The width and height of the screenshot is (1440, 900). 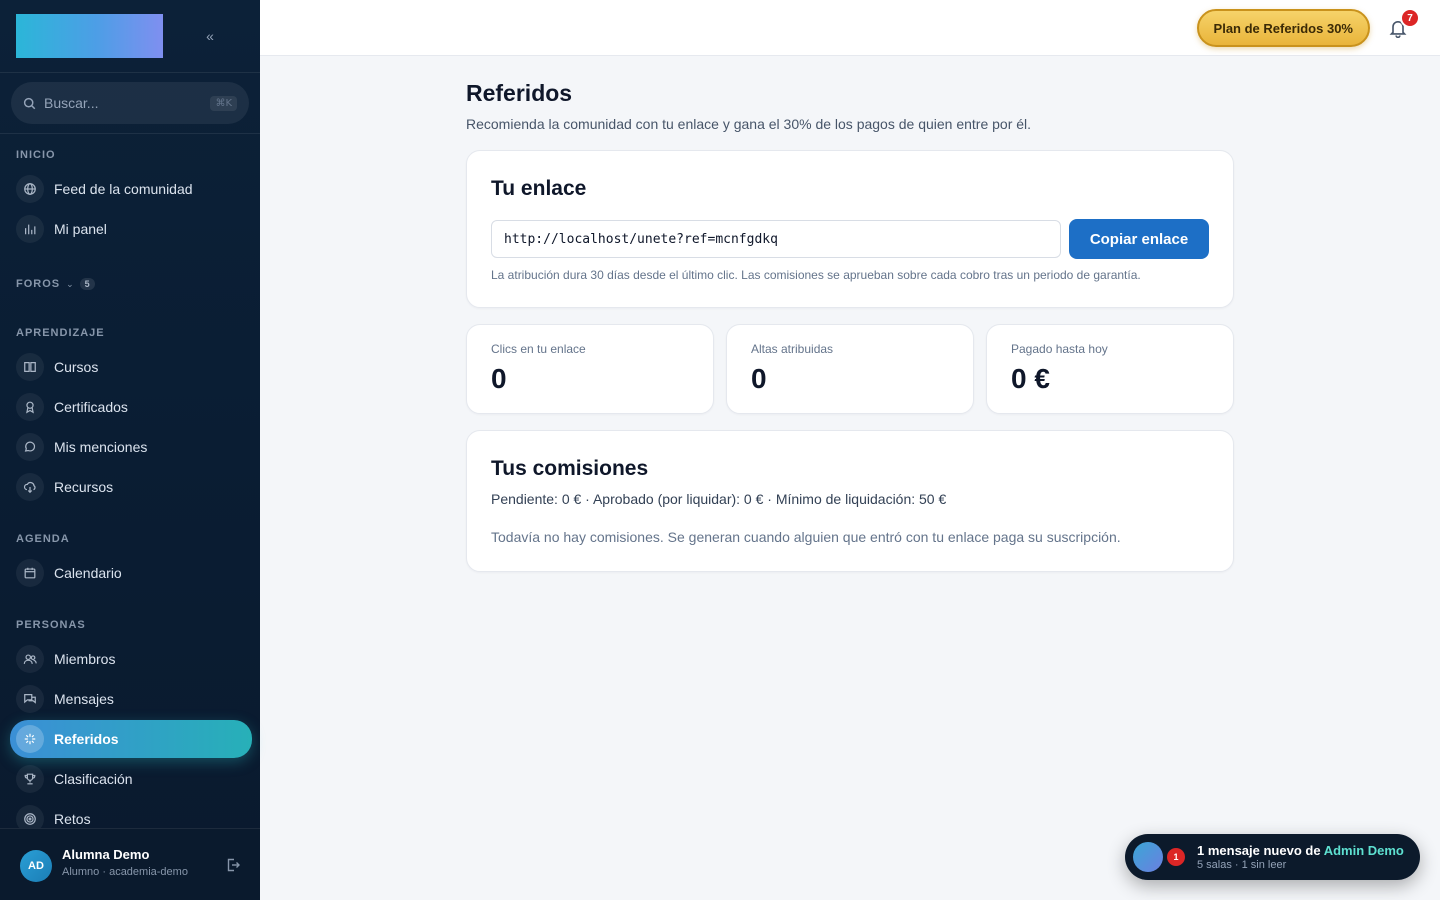 I want to click on search-box: ⌘K, so click(x=130, y=103).